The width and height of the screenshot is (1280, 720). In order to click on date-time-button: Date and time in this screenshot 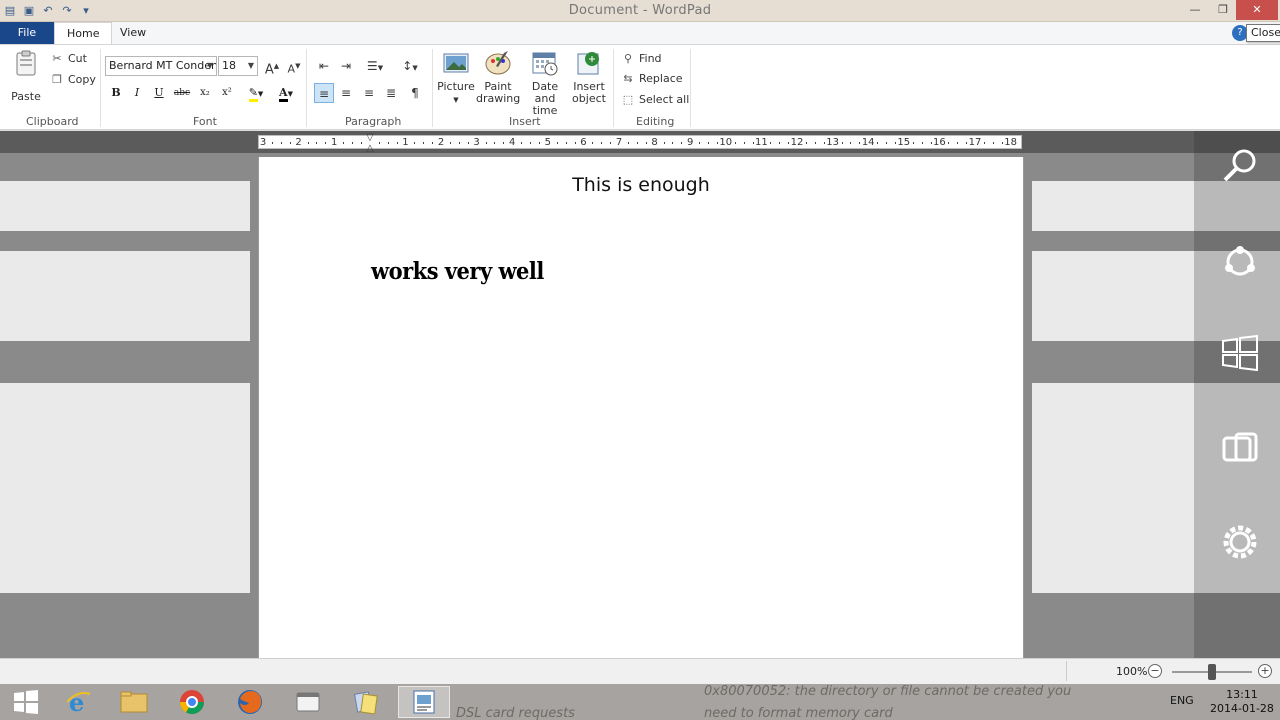, I will do `click(545, 83)`.